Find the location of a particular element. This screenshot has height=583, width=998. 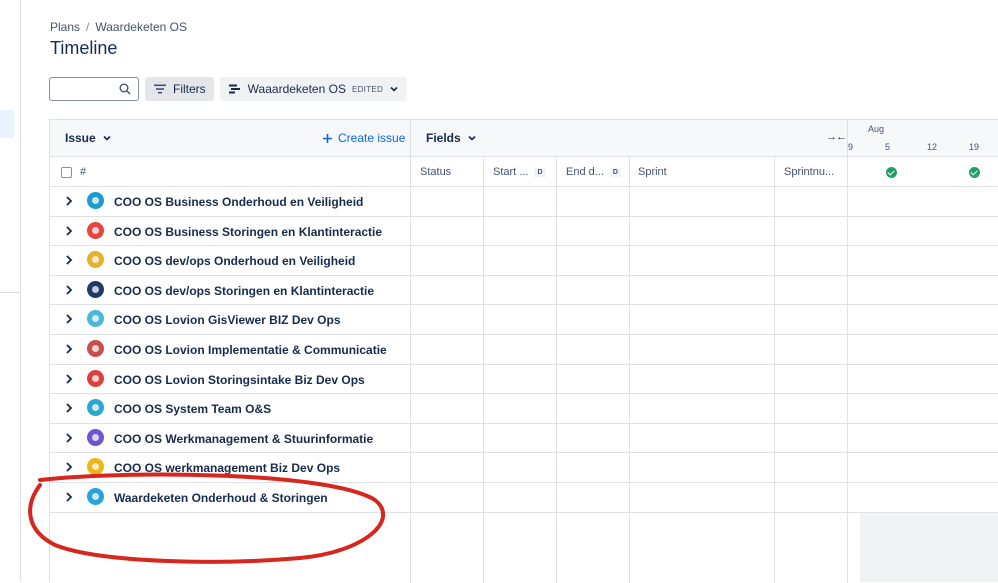

page-title: Timeline is located at coordinates (84, 48).